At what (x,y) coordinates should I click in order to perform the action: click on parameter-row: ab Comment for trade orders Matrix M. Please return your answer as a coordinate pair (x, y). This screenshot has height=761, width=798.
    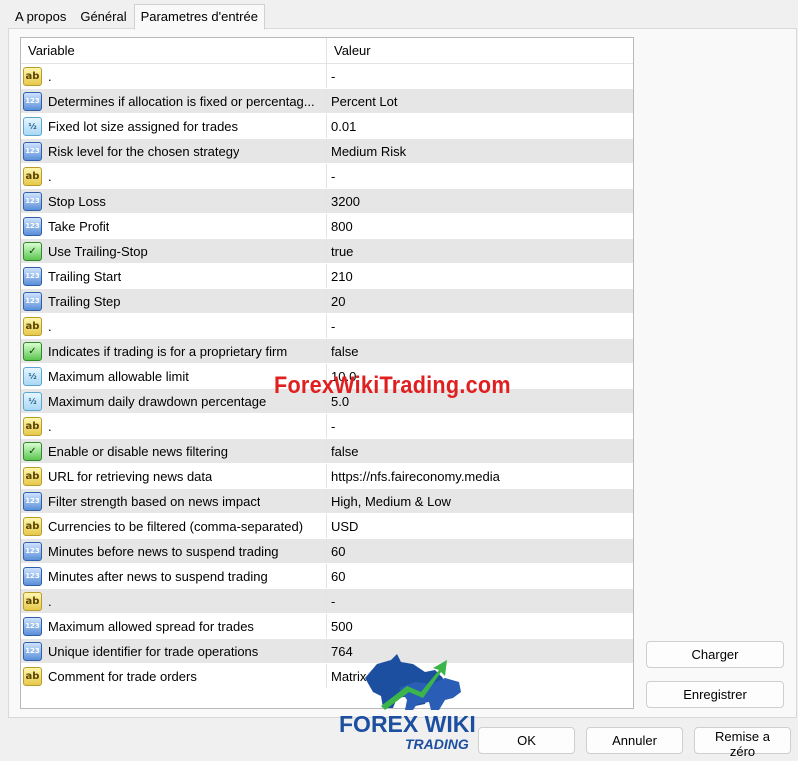
    Looking at the image, I should click on (327, 676).